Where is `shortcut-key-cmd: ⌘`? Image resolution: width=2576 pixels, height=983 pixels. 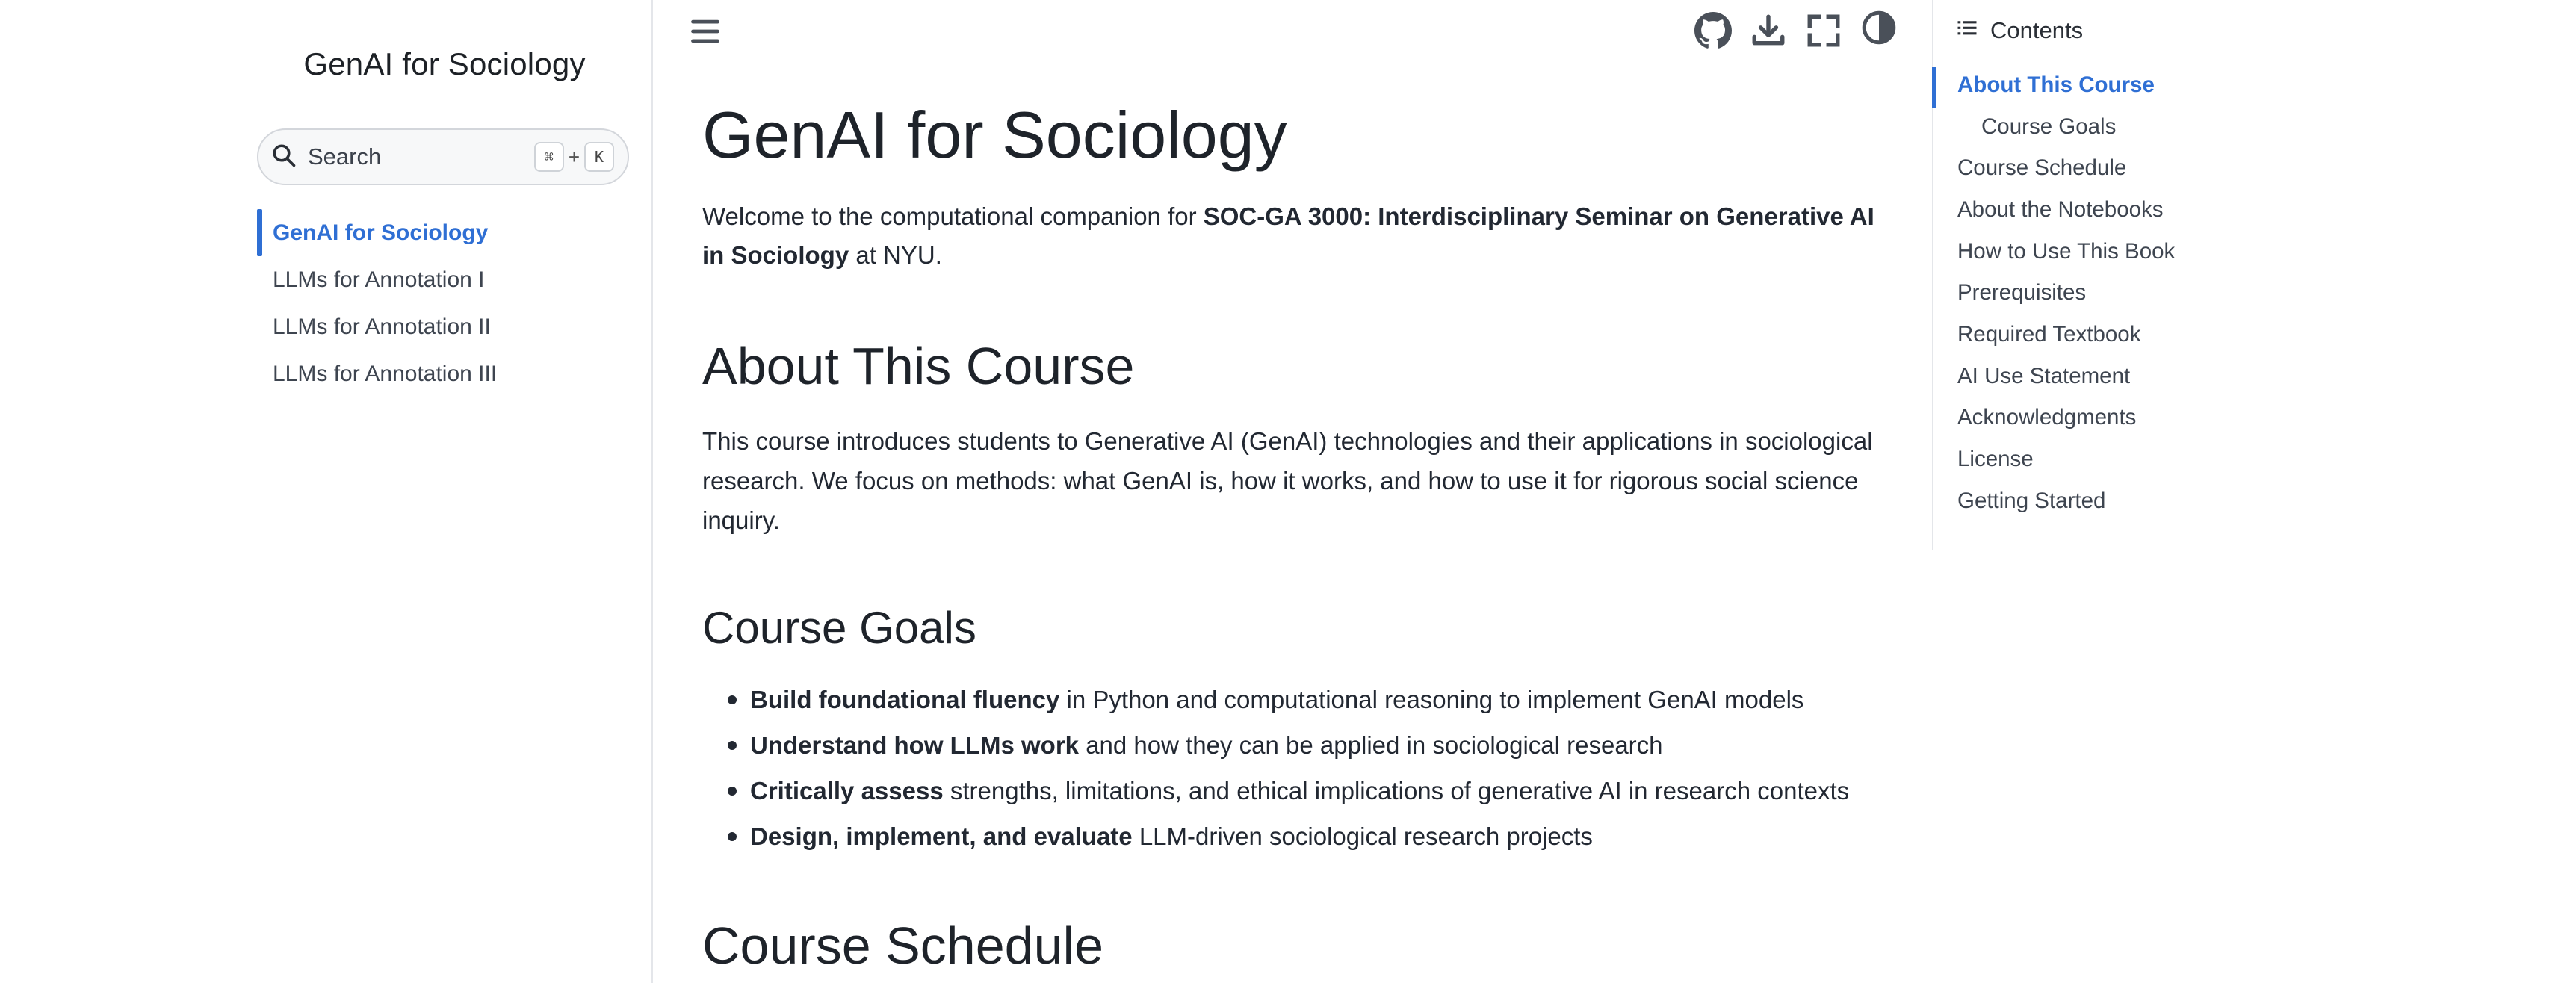
shortcut-key-cmd: ⌘ is located at coordinates (548, 157).